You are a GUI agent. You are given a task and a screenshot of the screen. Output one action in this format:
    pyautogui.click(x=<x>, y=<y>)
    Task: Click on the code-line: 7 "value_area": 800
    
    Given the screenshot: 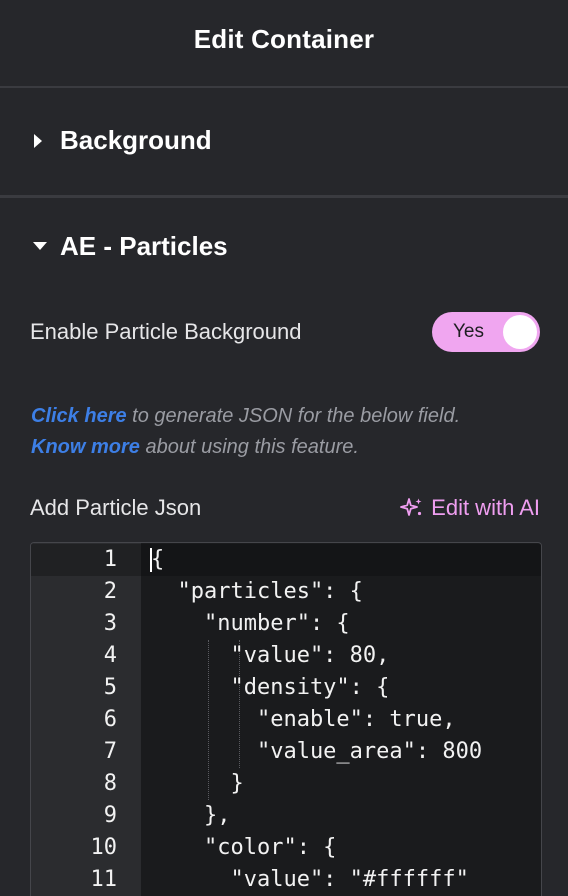 What is the action you would take?
    pyautogui.click(x=286, y=752)
    